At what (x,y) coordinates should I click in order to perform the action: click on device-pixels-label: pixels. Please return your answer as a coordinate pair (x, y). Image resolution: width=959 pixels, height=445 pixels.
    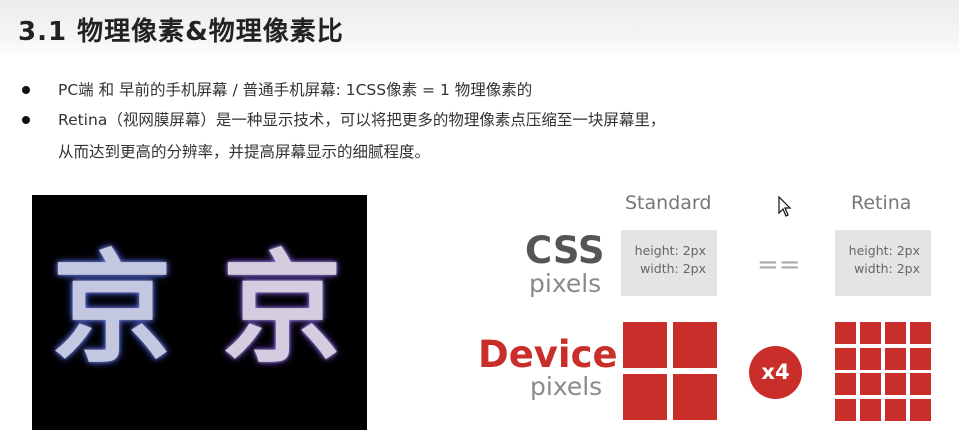
    Looking at the image, I should click on (566, 386).